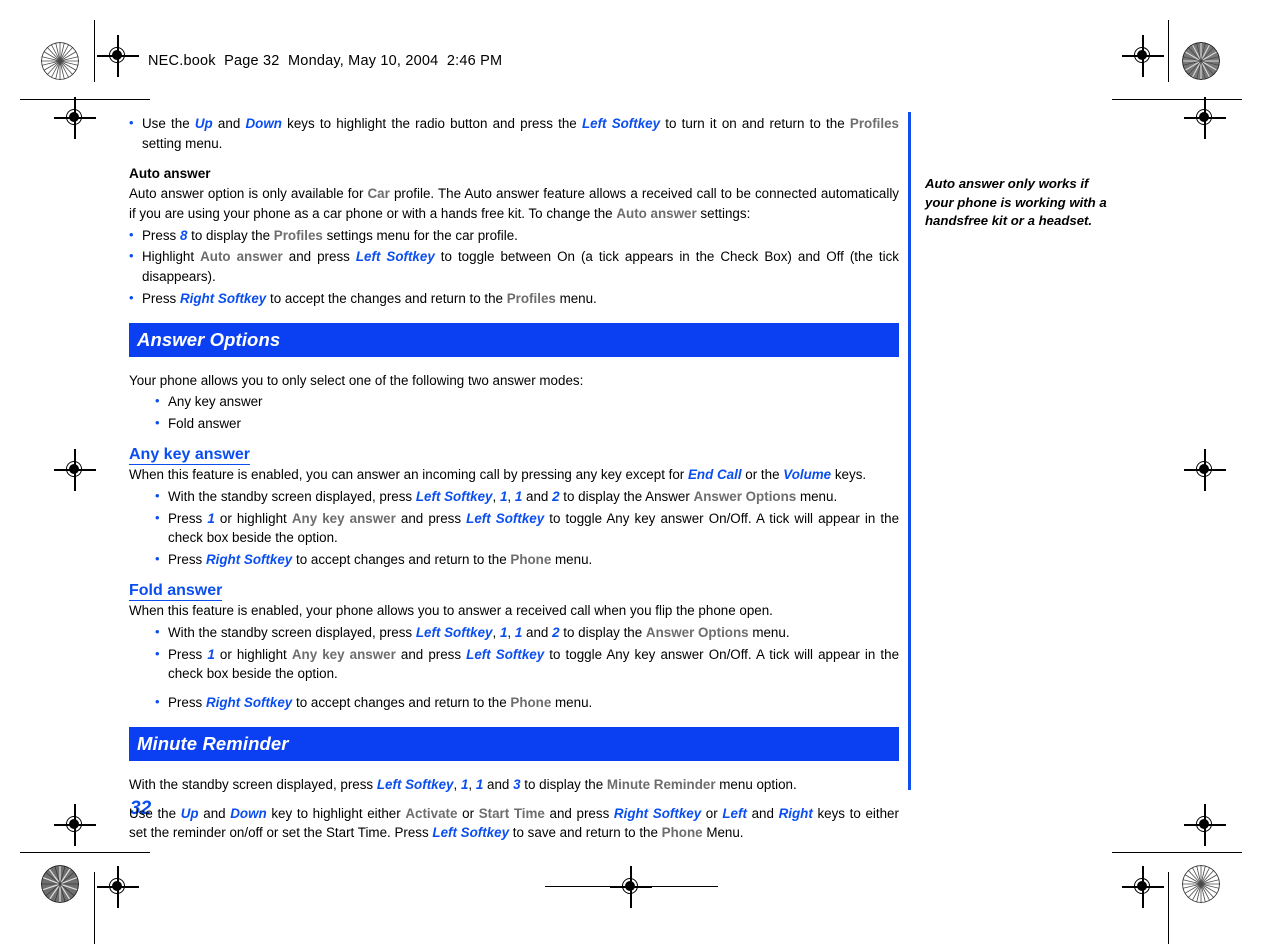 The image size is (1262, 944). Describe the element at coordinates (1177, 100) in the screenshot. I see `crop-rule-top-right-horizontal` at that location.